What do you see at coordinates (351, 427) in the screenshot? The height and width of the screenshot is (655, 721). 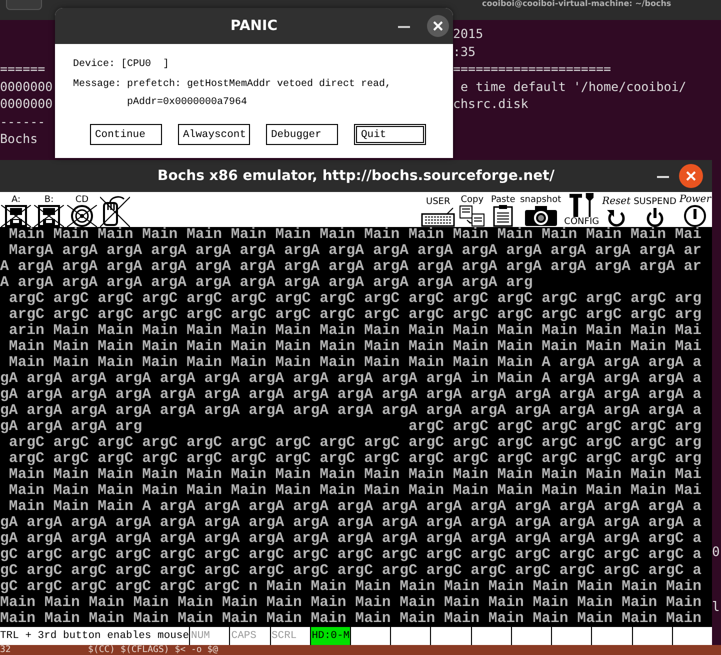 I see `console-line: gA argA argA arg argC argC argC argC argC argC arg` at bounding box center [351, 427].